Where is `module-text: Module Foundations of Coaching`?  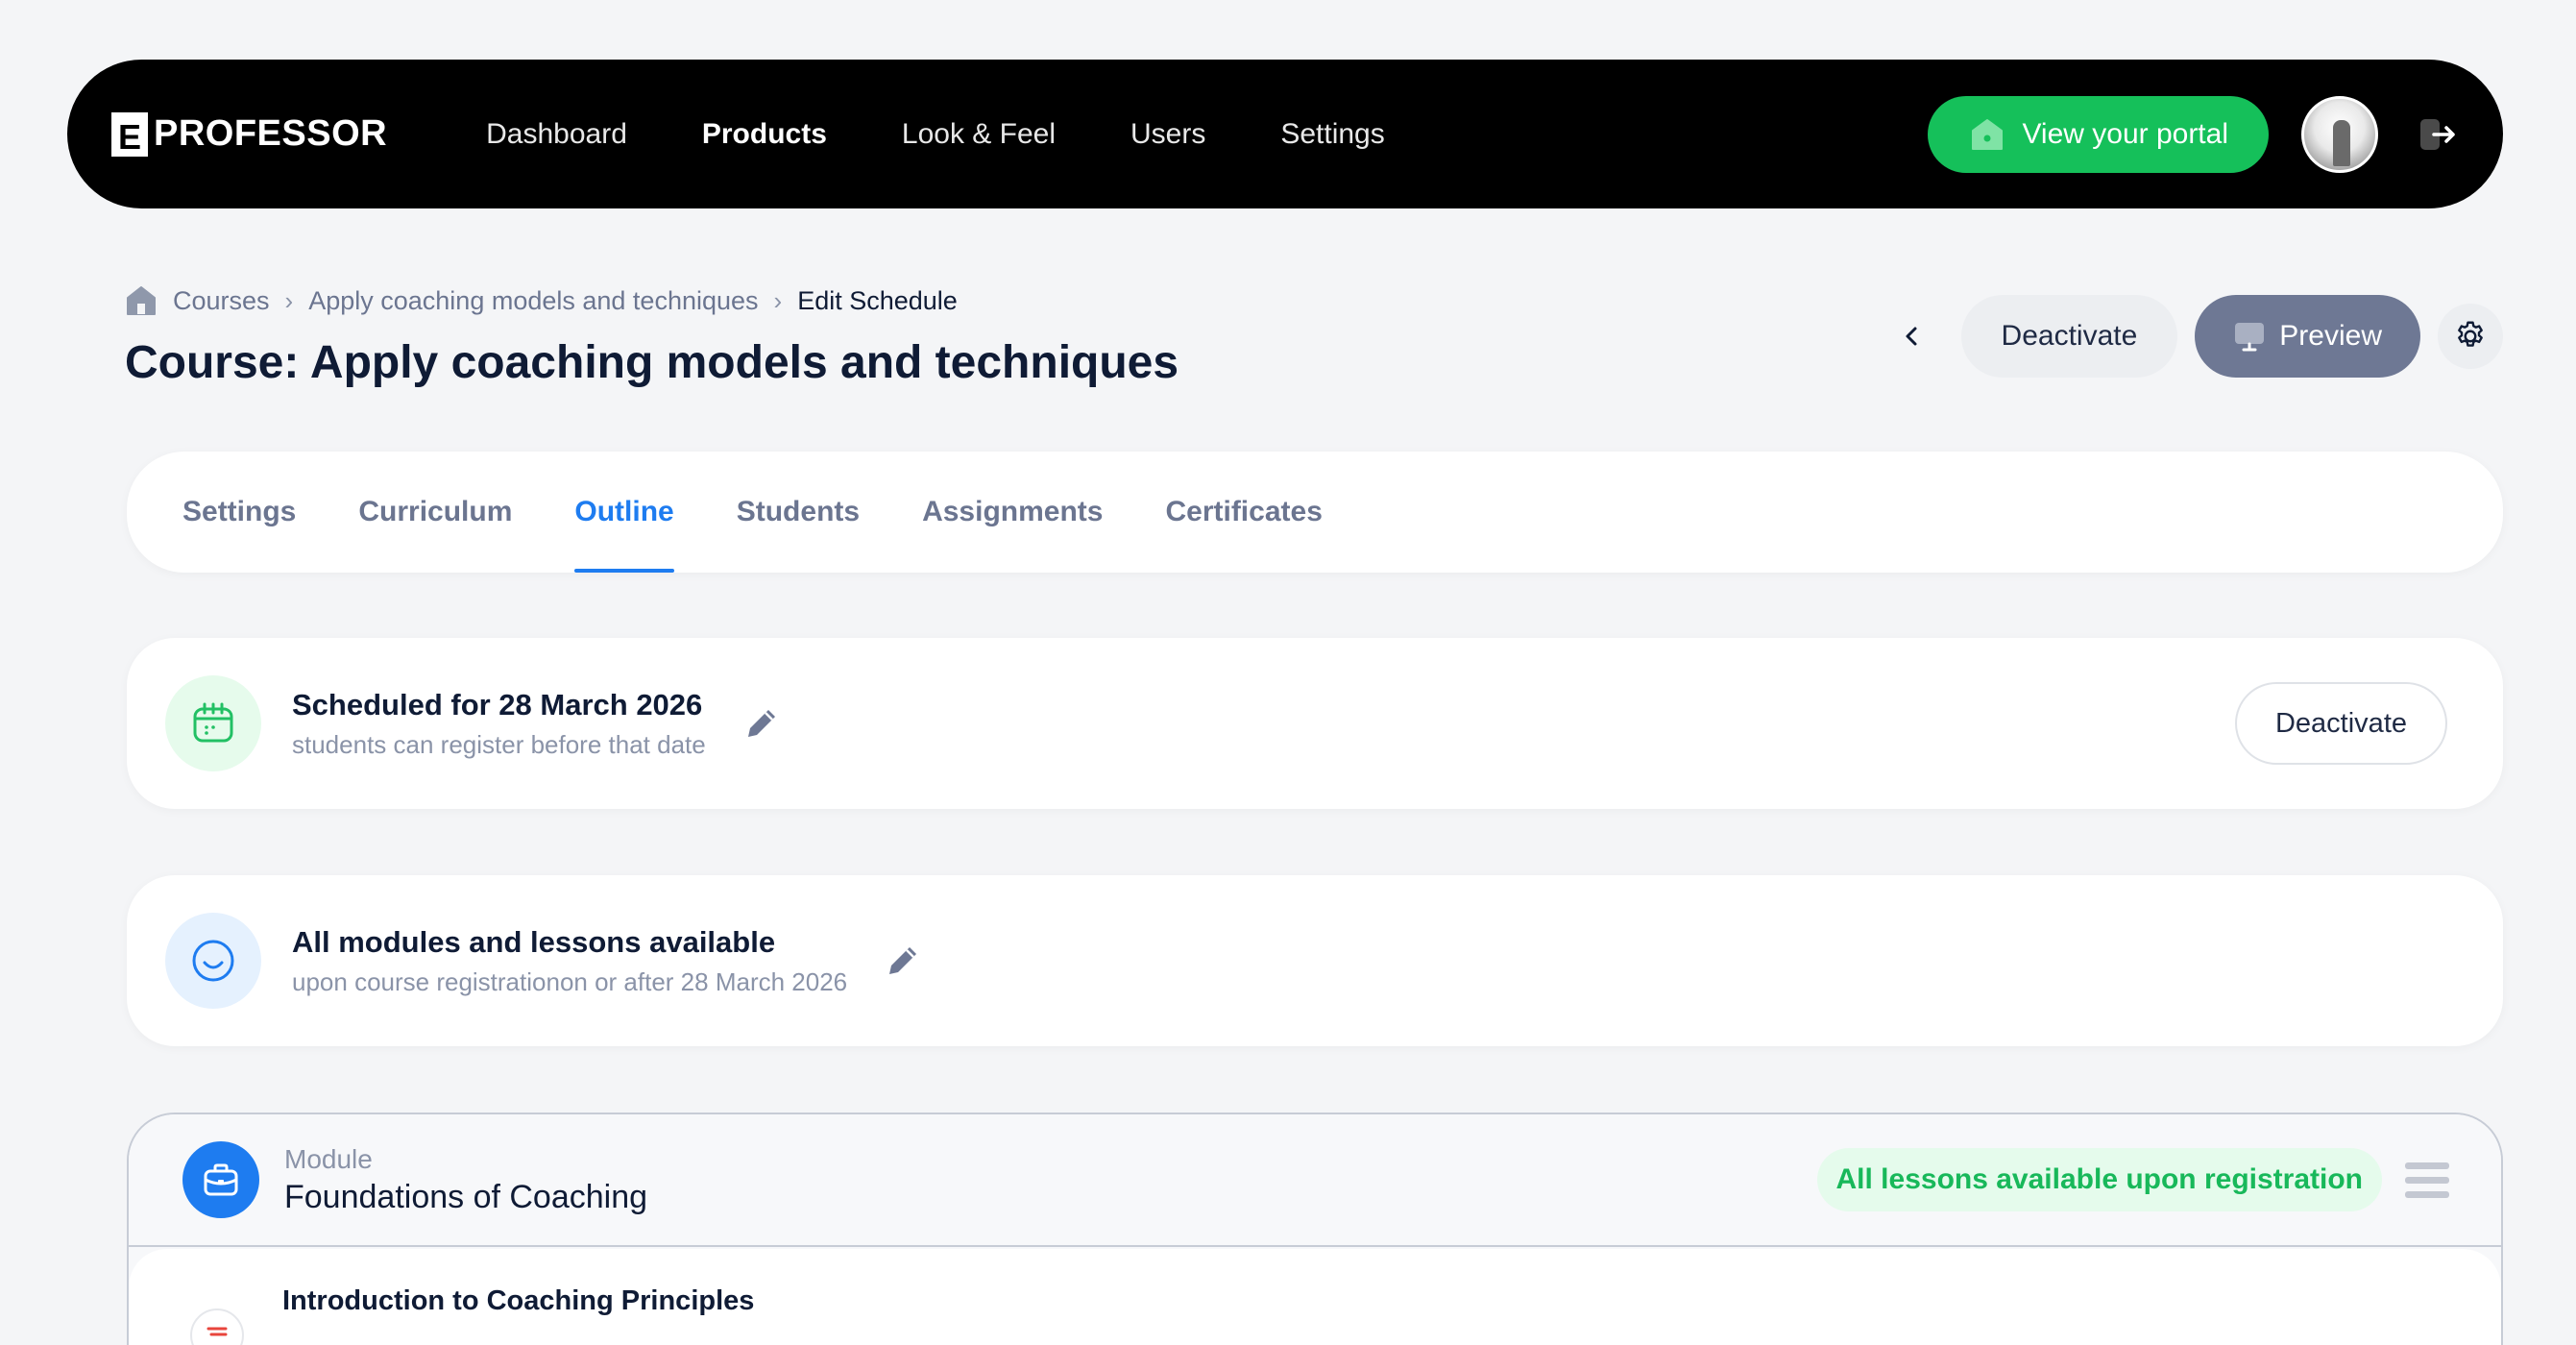
module-text: Module Foundations of Coaching is located at coordinates (465, 1180).